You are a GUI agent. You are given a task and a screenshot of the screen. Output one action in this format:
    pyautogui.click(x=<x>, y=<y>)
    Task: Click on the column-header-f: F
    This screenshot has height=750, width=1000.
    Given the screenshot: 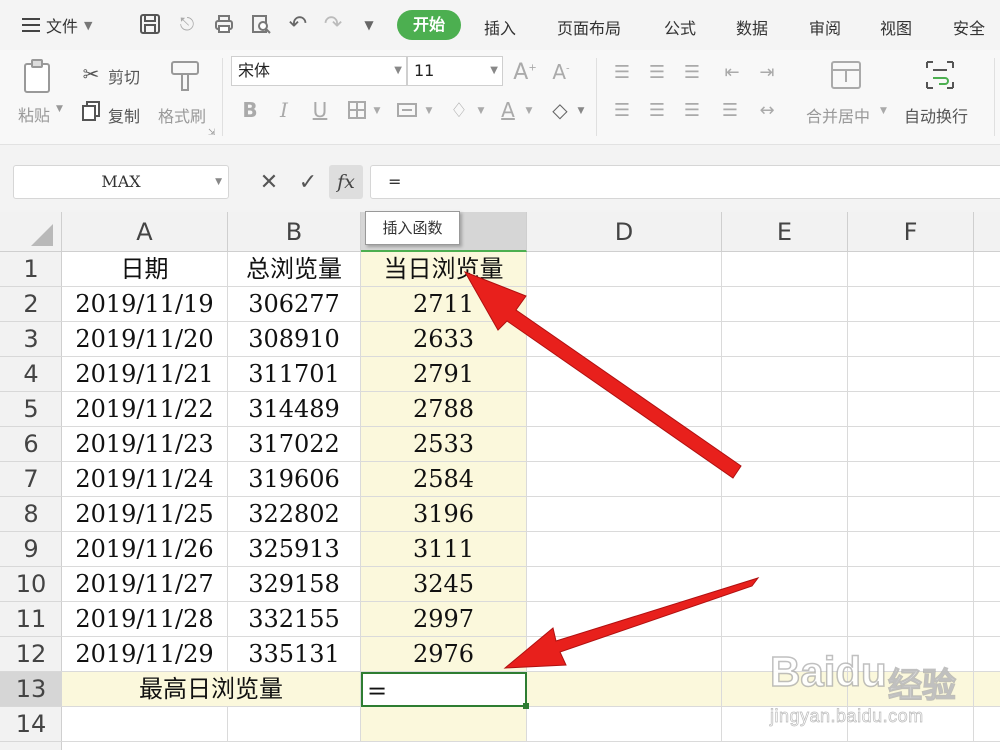 What is the action you would take?
    pyautogui.click(x=911, y=232)
    